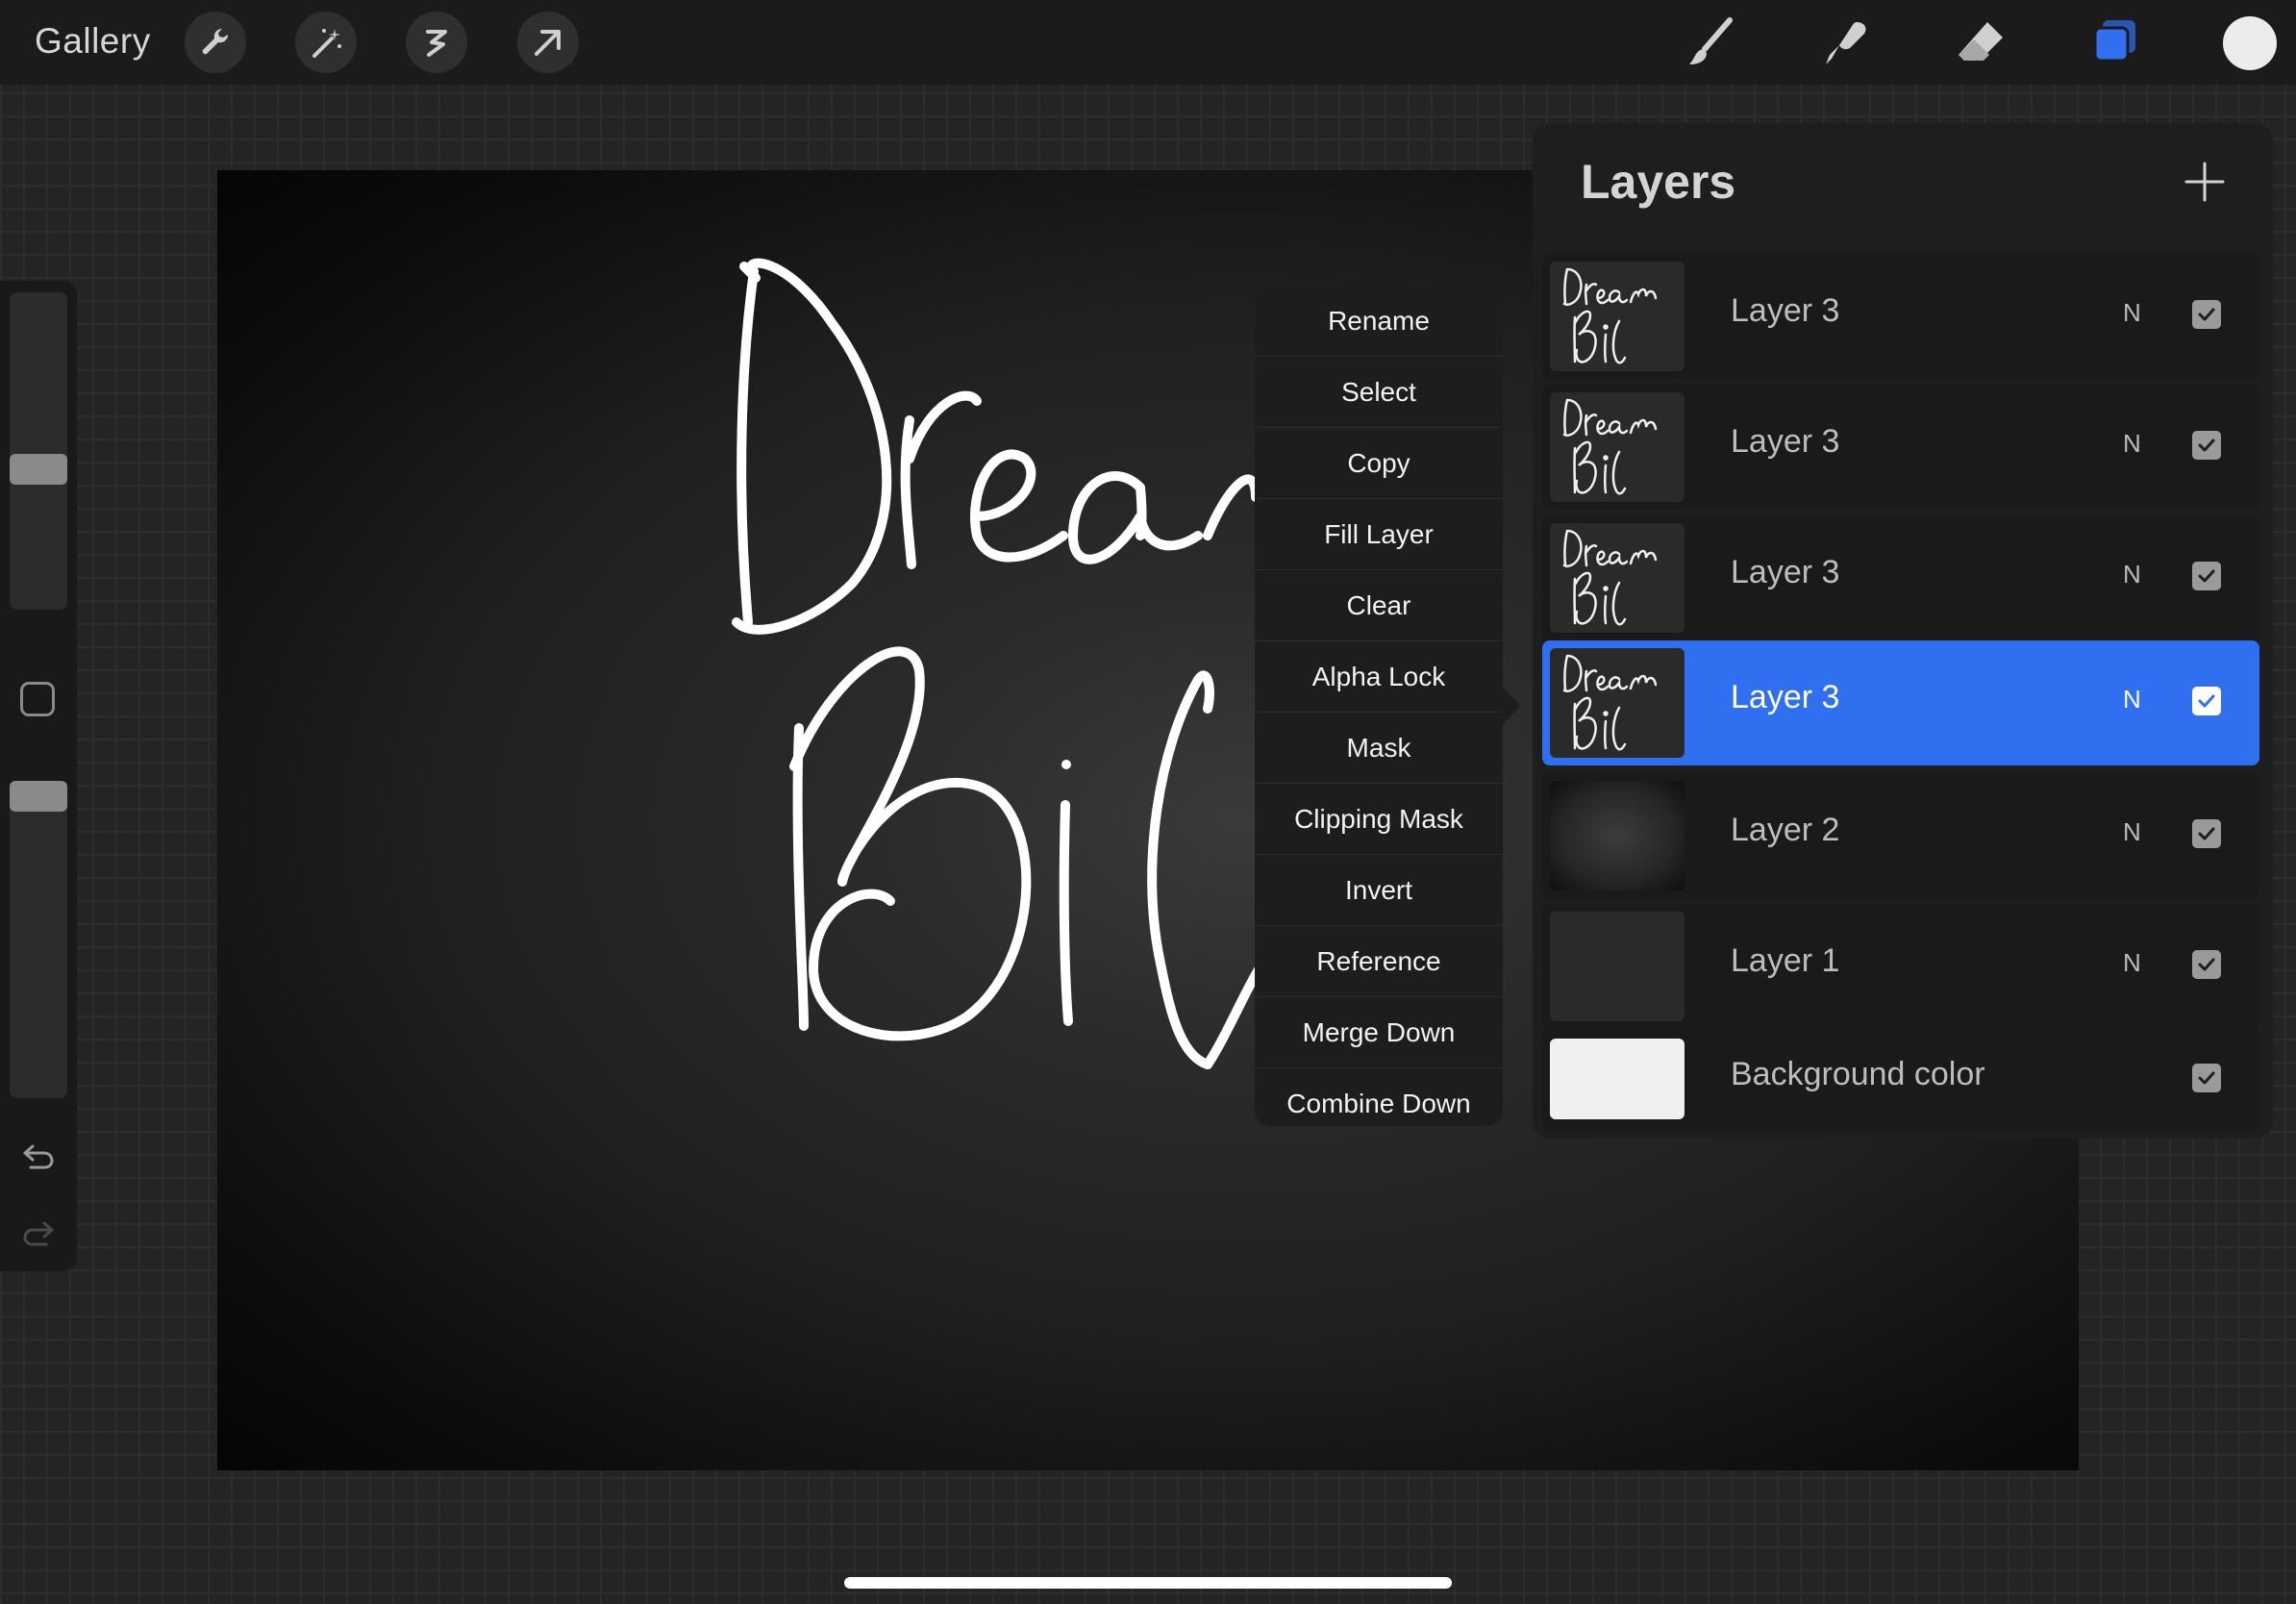  Describe the element at coordinates (2115, 42) in the screenshot. I see `layers-icon` at that location.